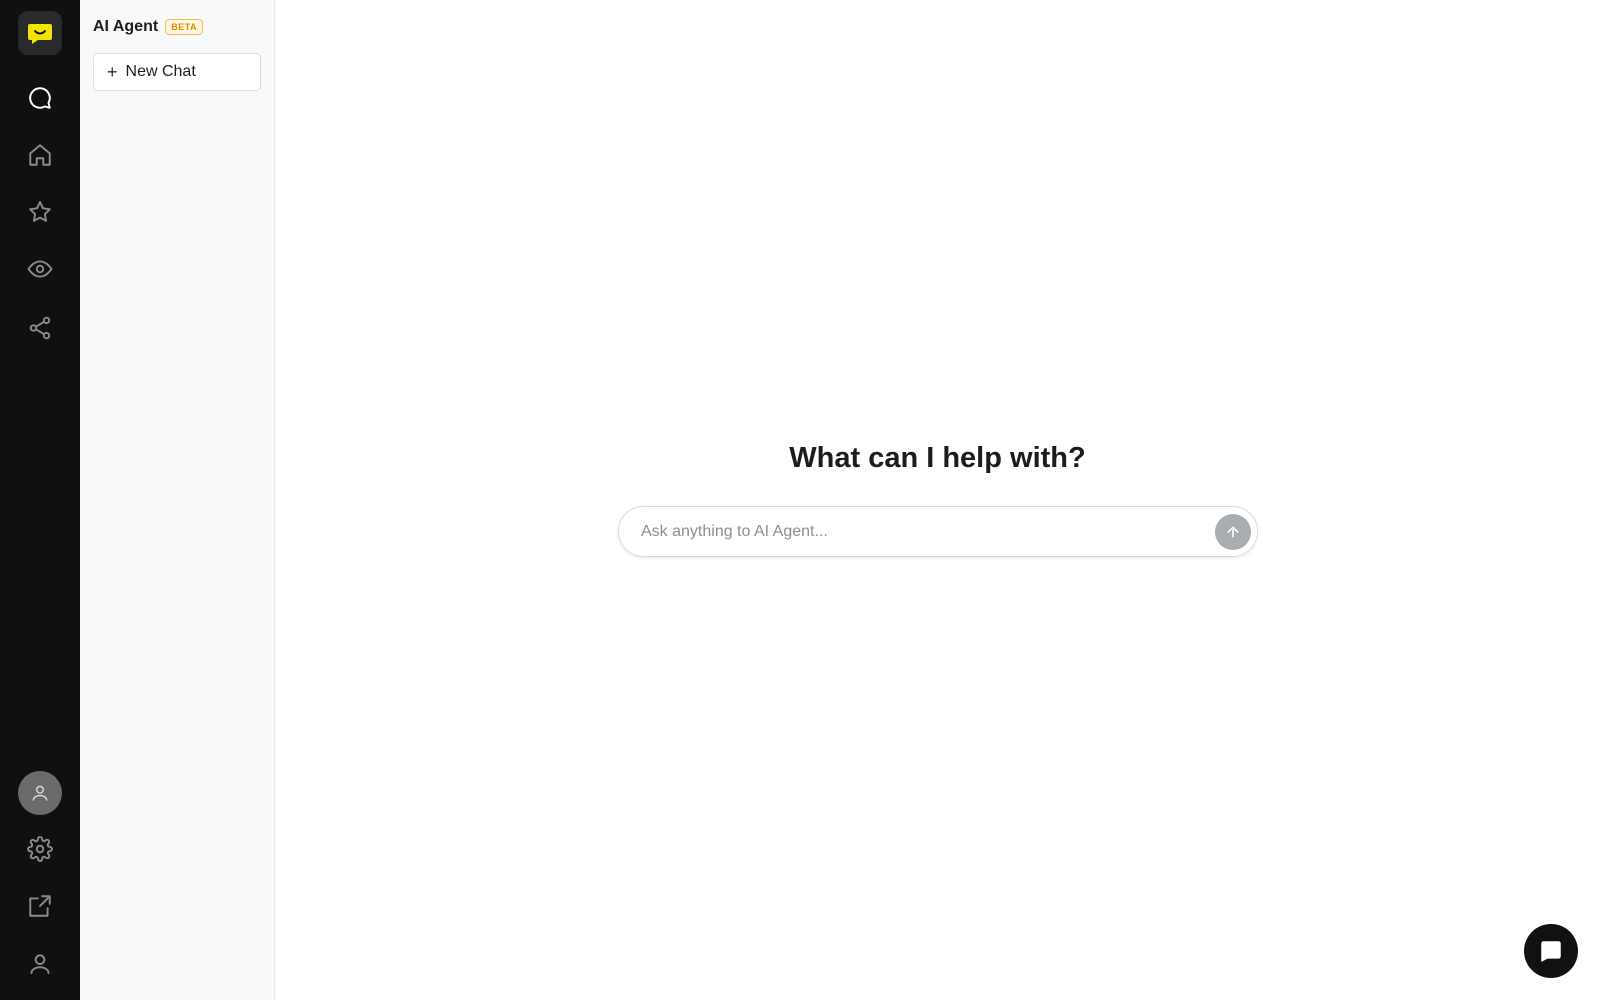  I want to click on rail-home-button, so click(40, 155).